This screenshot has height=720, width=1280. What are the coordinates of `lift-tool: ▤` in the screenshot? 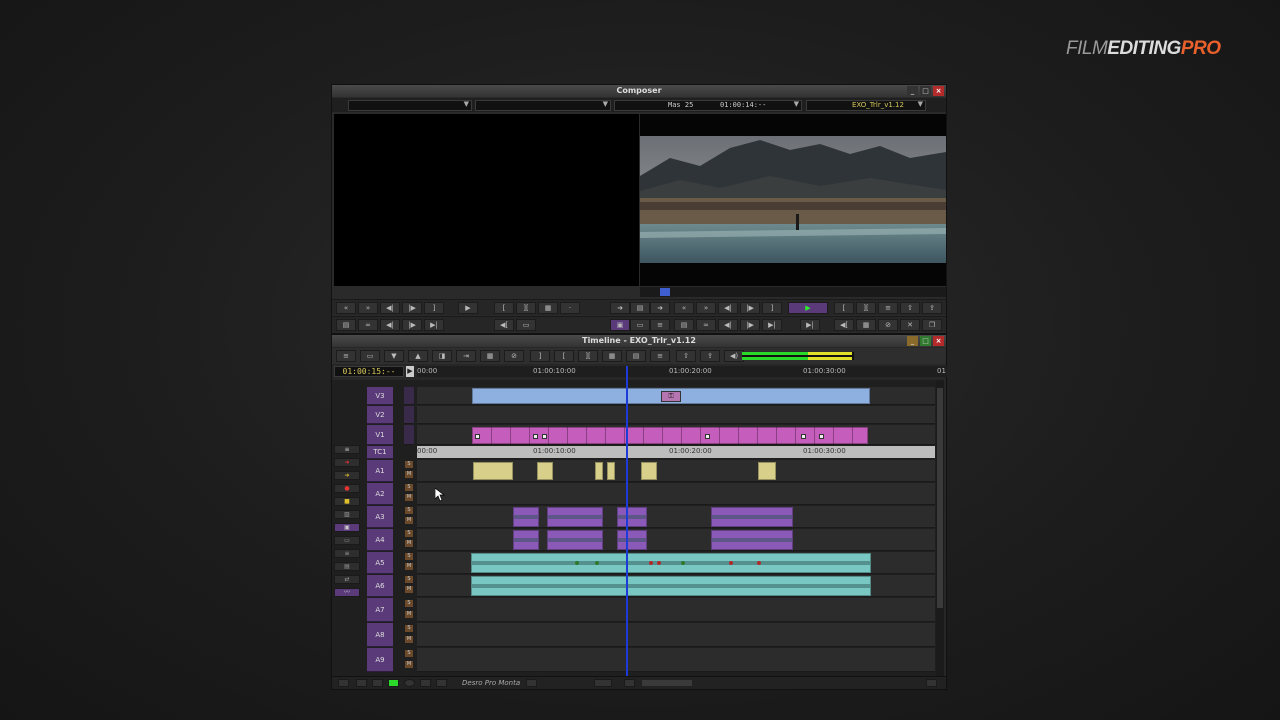 It's located at (347, 566).